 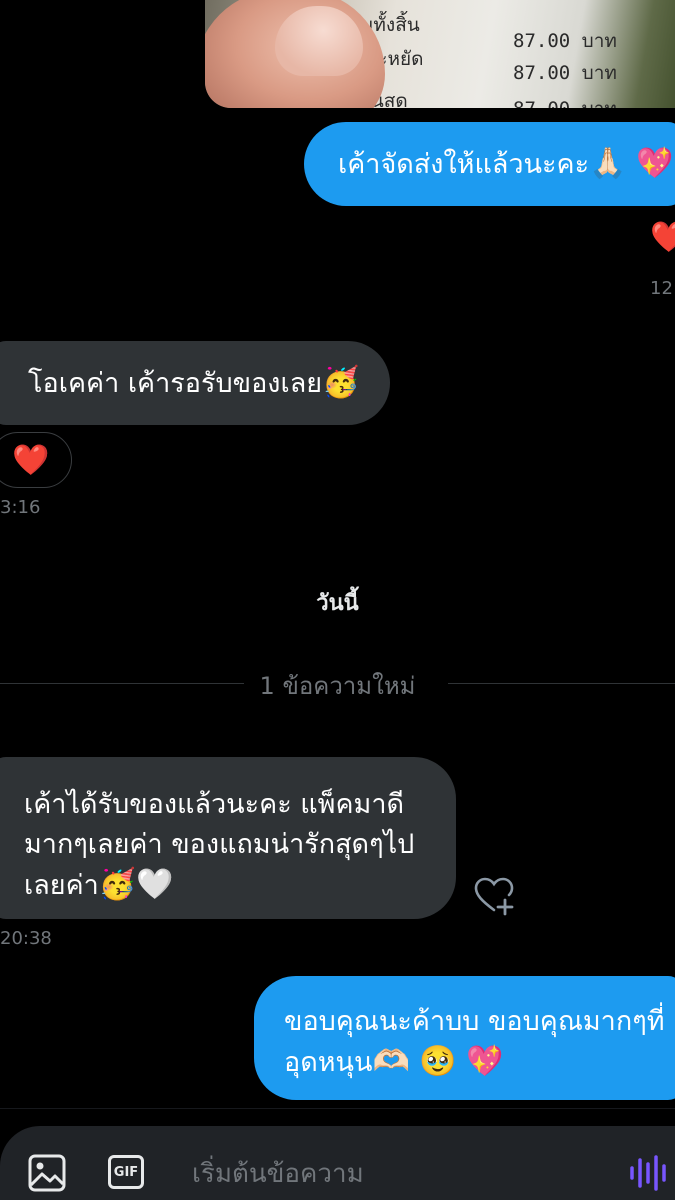 What do you see at coordinates (214, 804) in the screenshot?
I see `message-text-line: เค้าได้รับของแล้วนะคะ แพ็คมาดี` at bounding box center [214, 804].